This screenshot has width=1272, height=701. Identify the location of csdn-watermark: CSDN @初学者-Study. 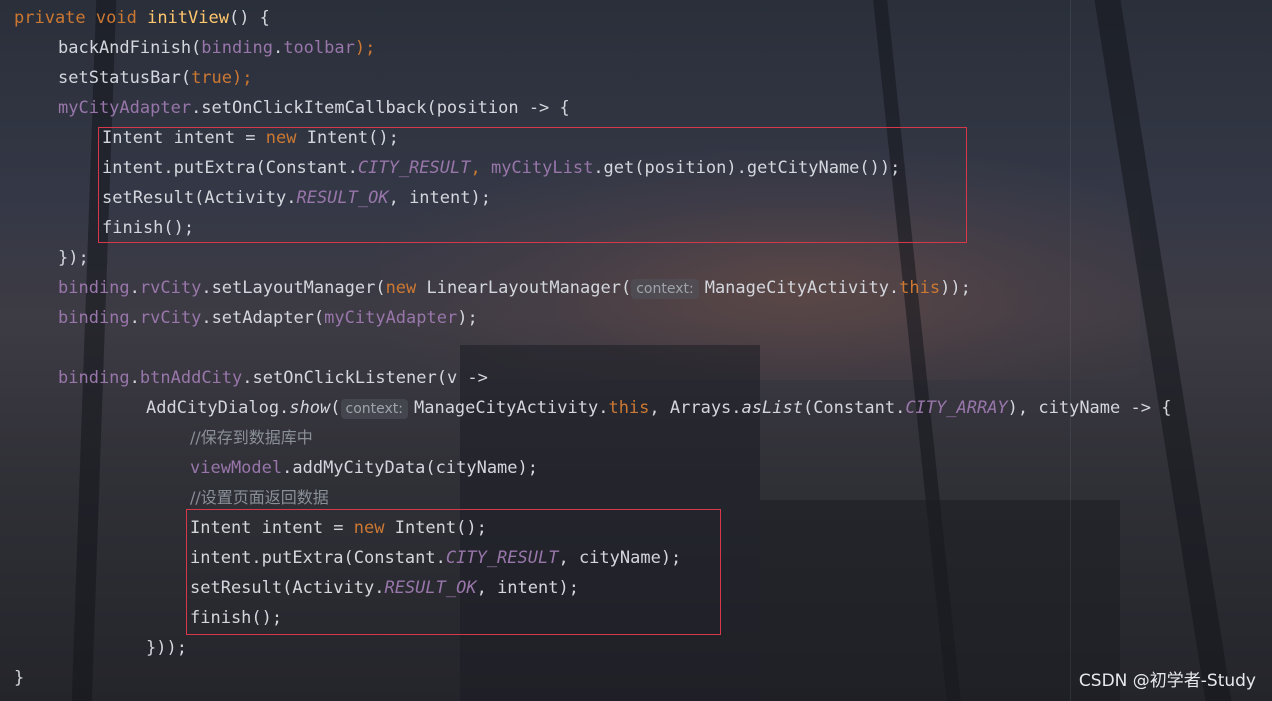
(1167, 681).